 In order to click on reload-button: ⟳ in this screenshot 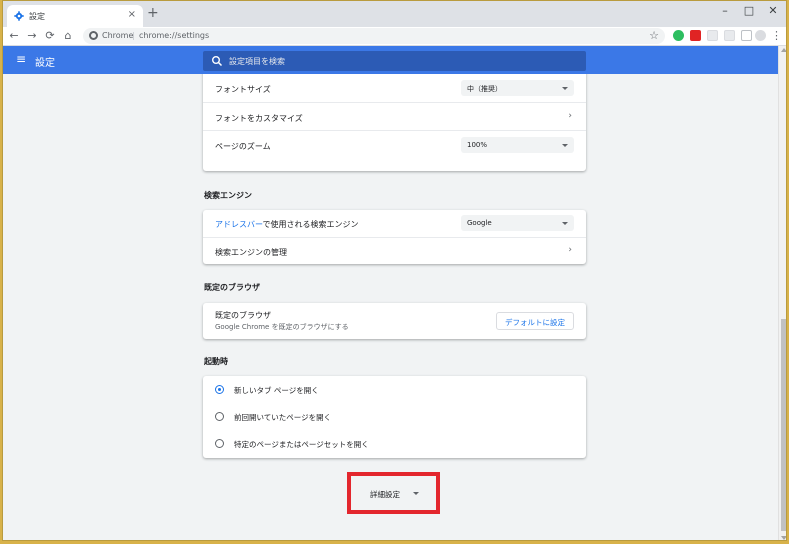, I will do `click(50, 36)`.